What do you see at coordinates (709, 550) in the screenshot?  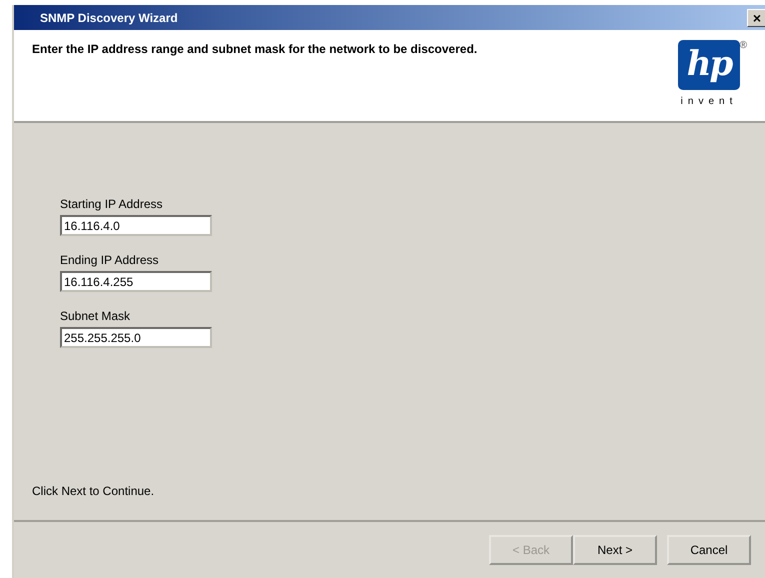 I see `wizard-button: Cancel` at bounding box center [709, 550].